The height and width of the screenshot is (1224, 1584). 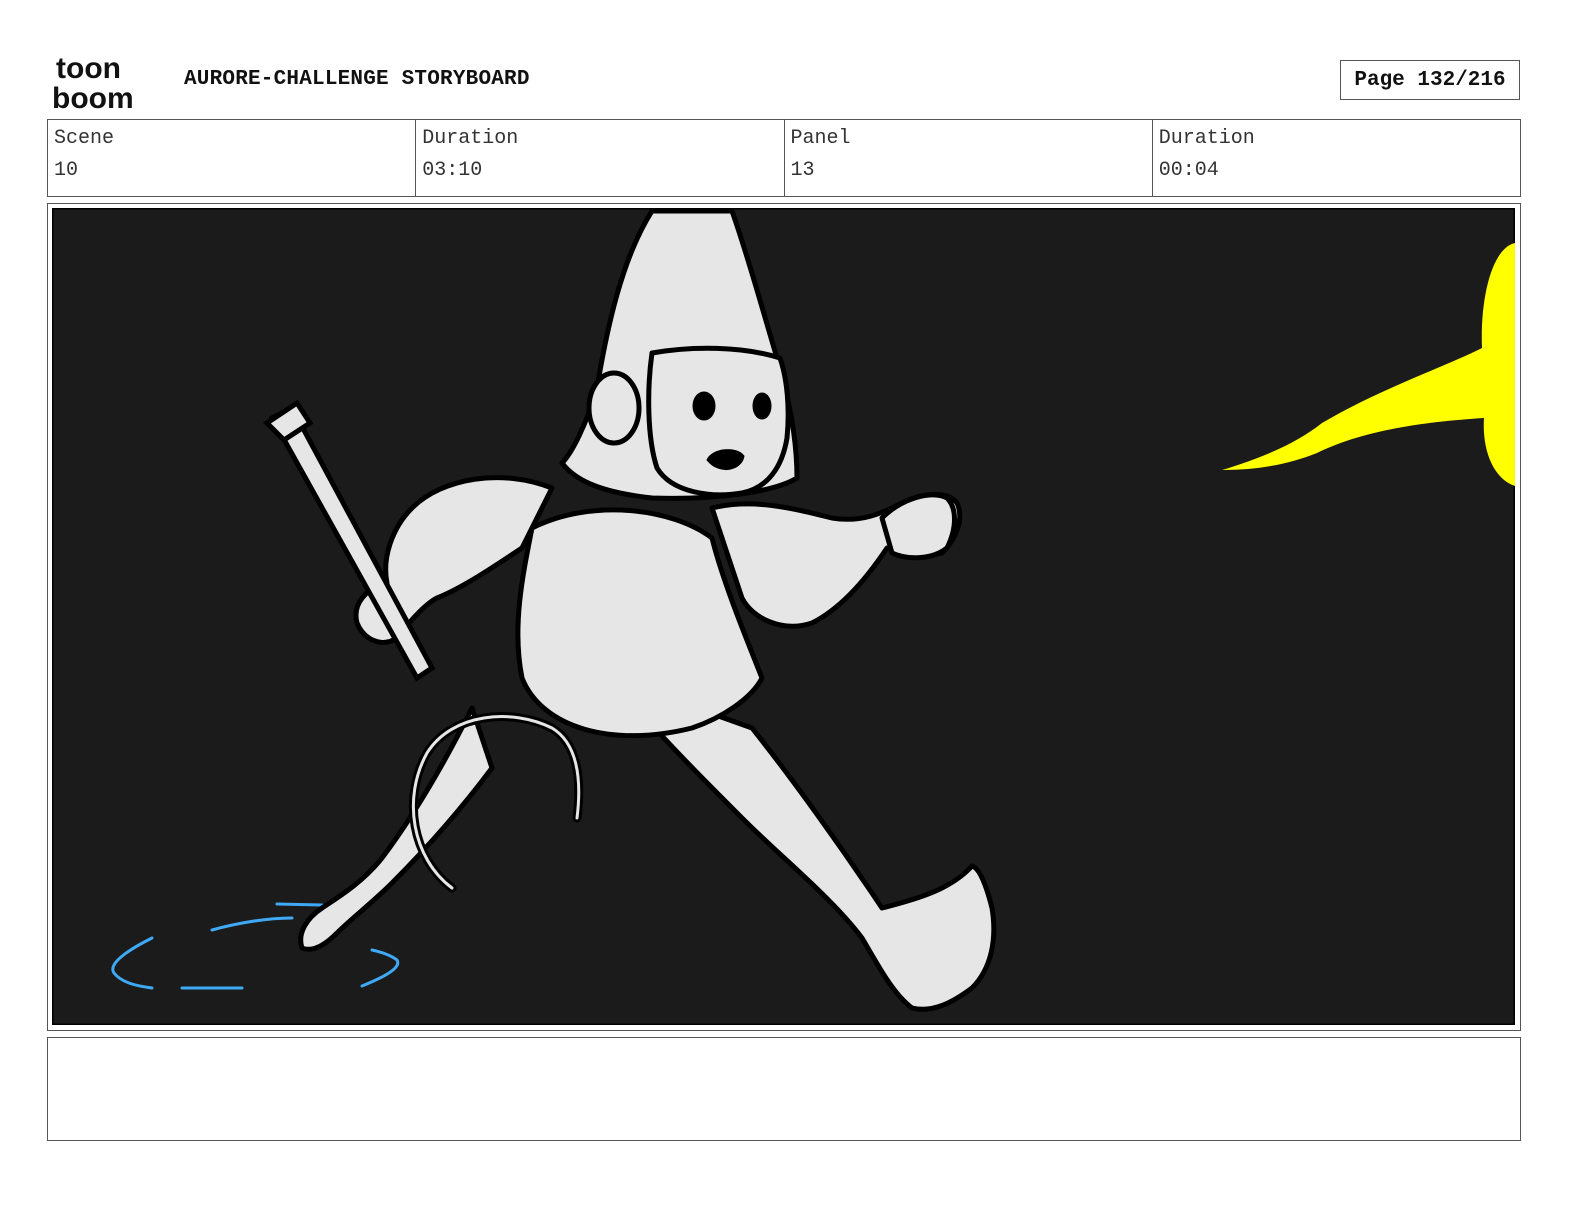 I want to click on panel-label: Panel, so click(x=820, y=138).